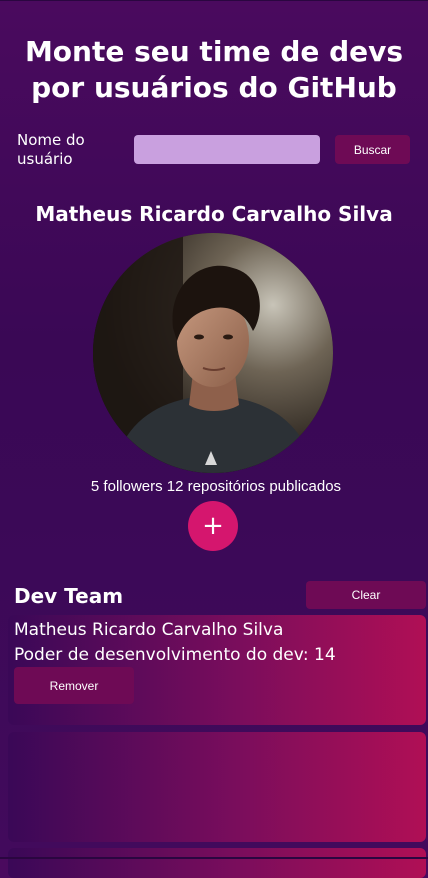  What do you see at coordinates (366, 595) in the screenshot?
I see `clear-team-button: Clear` at bounding box center [366, 595].